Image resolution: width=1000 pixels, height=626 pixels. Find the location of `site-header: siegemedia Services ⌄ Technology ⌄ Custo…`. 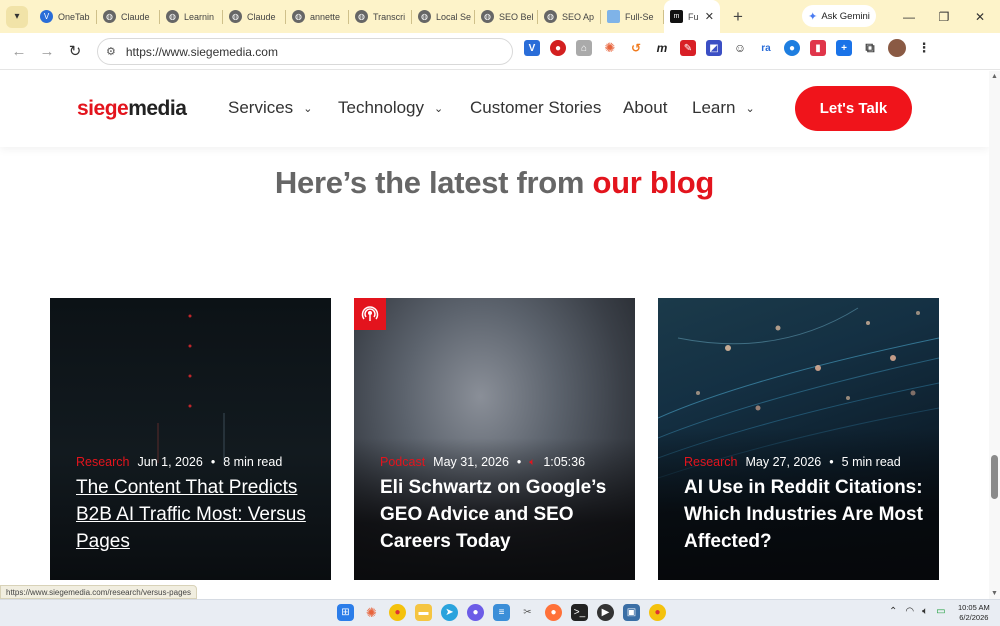

site-header: siegemedia Services ⌄ Technology ⌄ Custo… is located at coordinates (494, 109).